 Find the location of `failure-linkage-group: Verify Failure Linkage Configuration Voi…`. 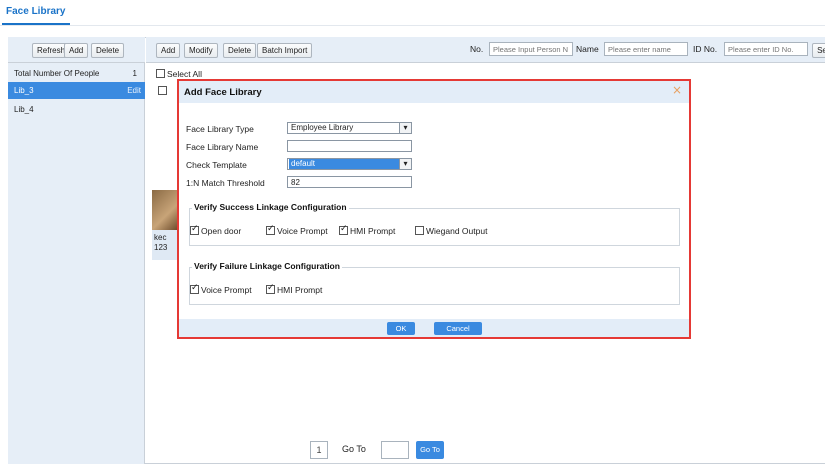

failure-linkage-group: Verify Failure Linkage Configuration Voi… is located at coordinates (434, 283).